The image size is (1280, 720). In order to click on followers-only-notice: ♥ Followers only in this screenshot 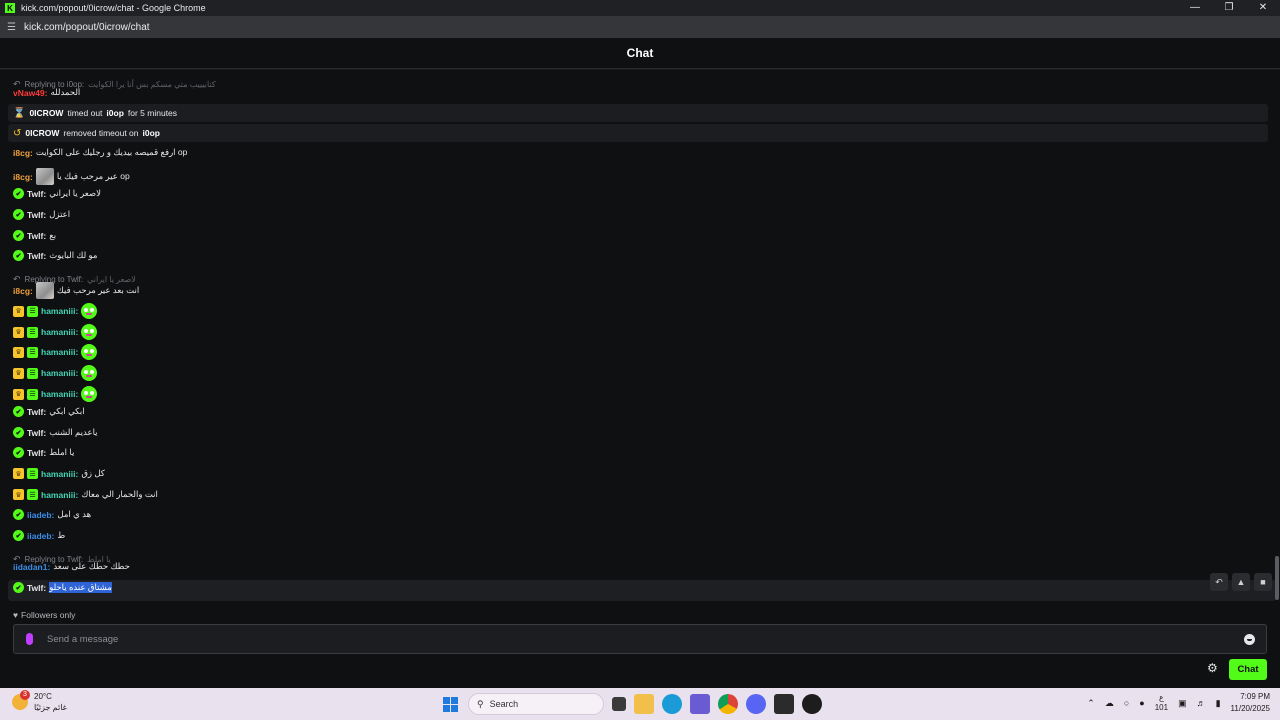, I will do `click(44, 615)`.